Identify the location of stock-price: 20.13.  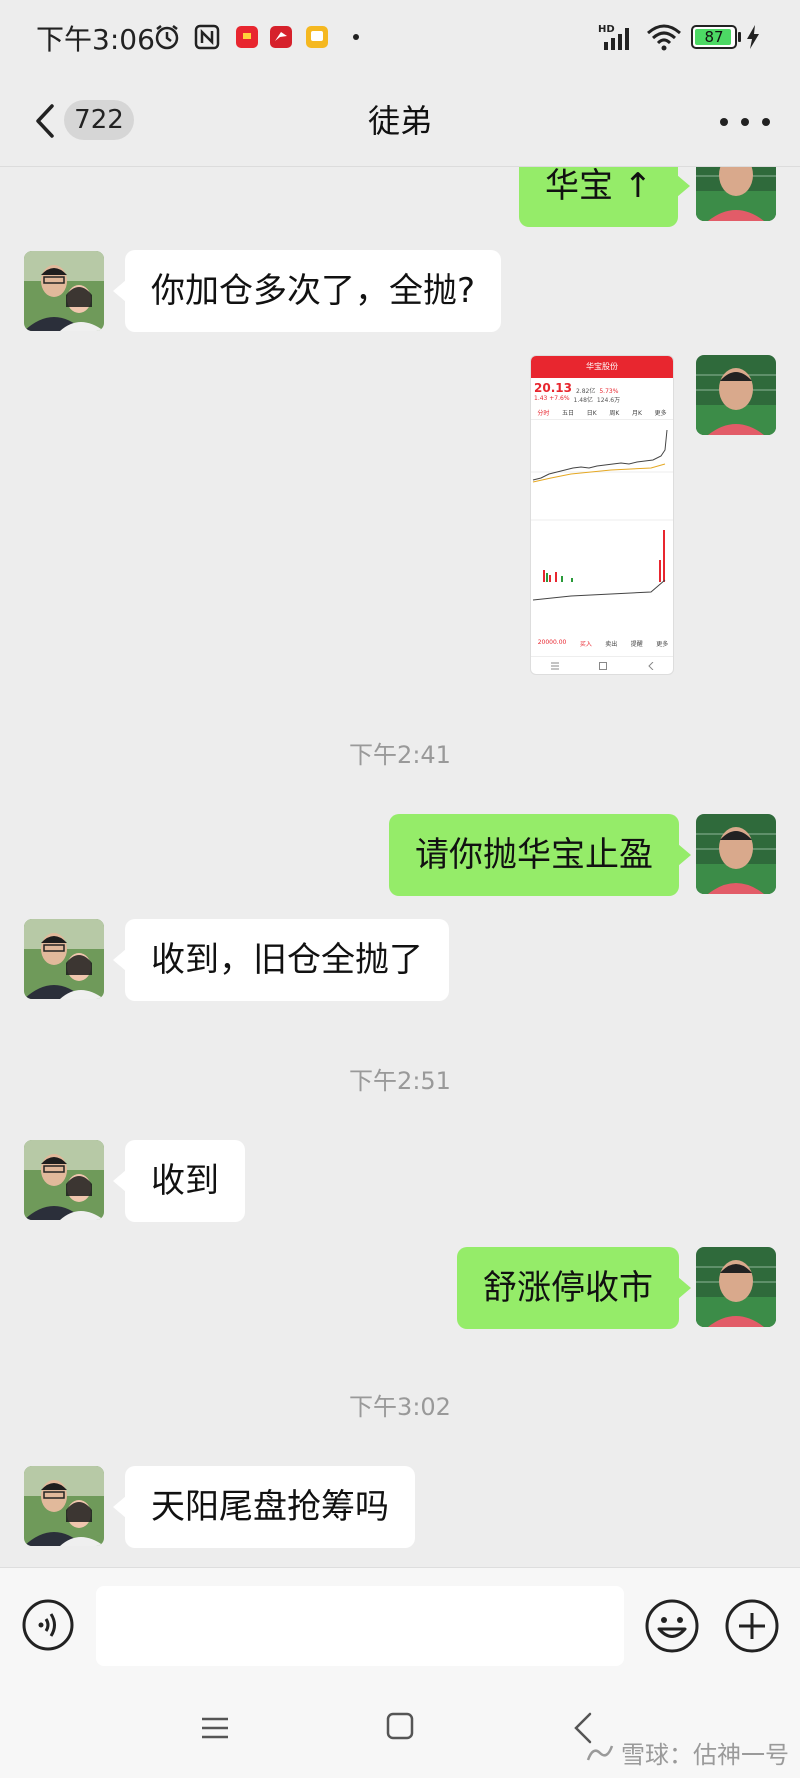
(553, 388).